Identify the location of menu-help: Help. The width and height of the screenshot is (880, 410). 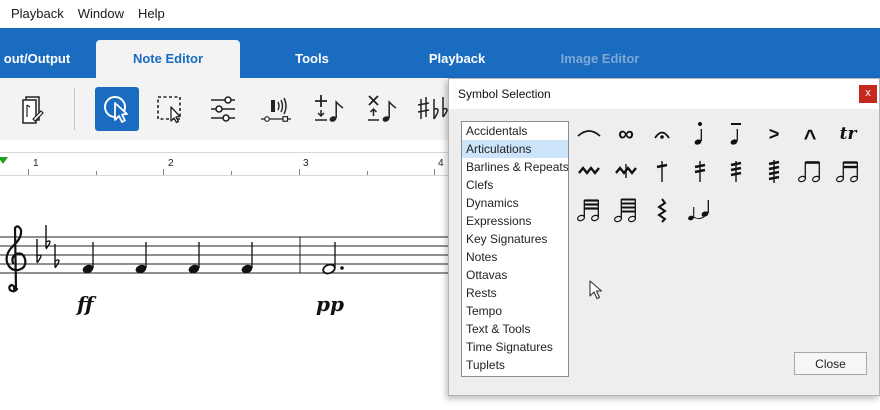
(151, 14).